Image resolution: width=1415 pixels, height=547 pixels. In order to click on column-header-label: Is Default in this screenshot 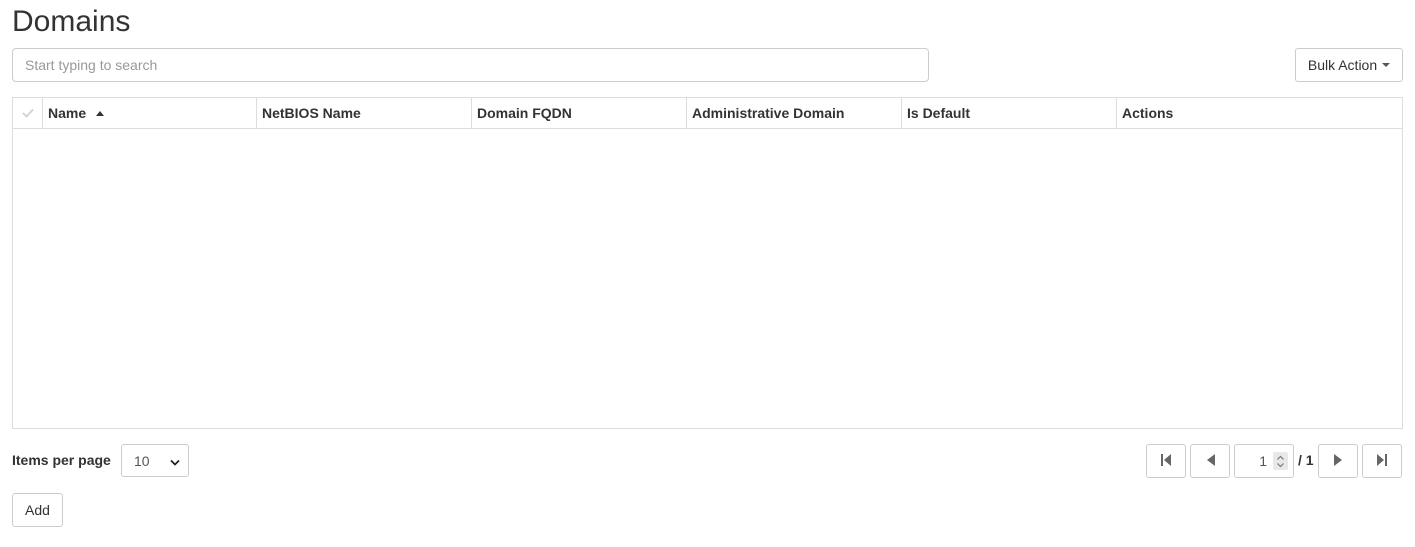, I will do `click(939, 113)`.